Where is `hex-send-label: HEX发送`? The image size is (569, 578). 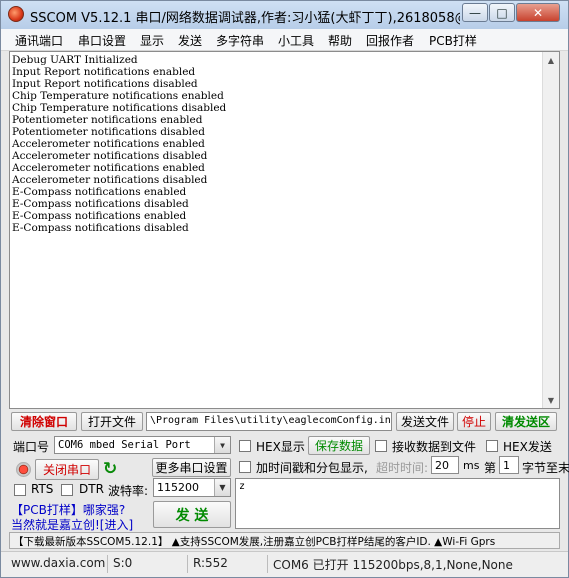
hex-send-label: HEX发送 is located at coordinates (527, 447).